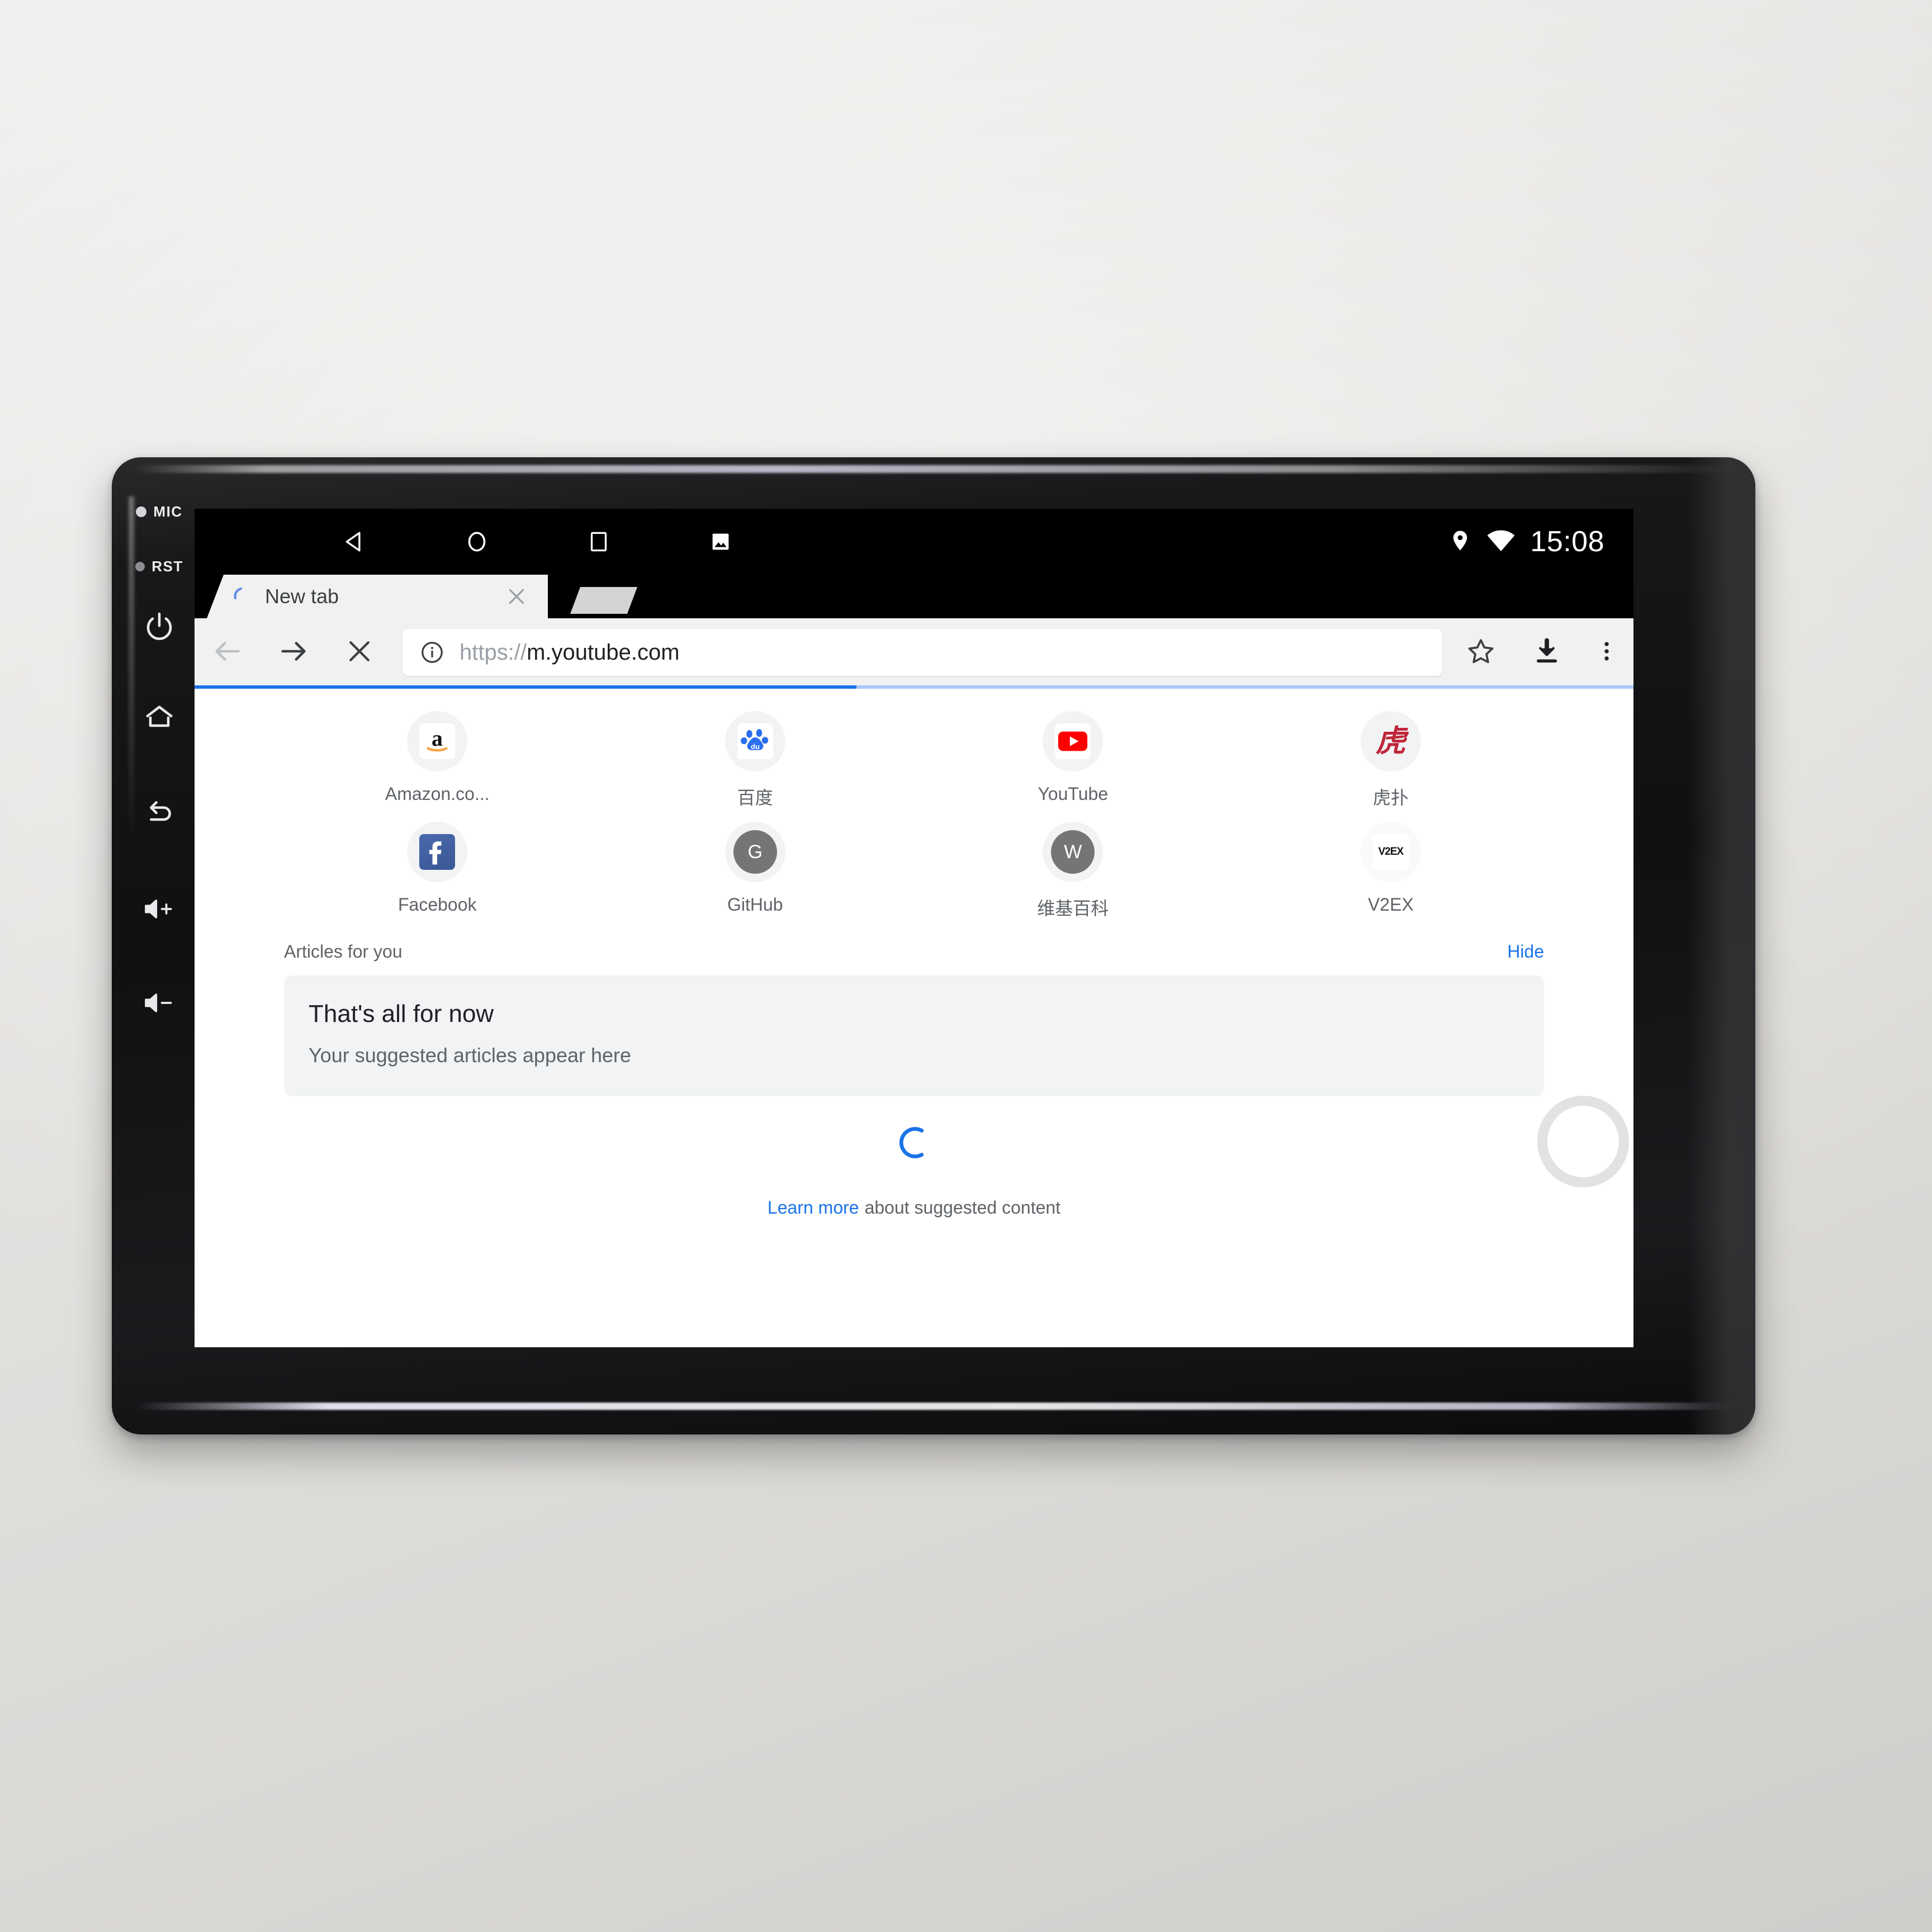  I want to click on downloads-button, so click(1547, 652).